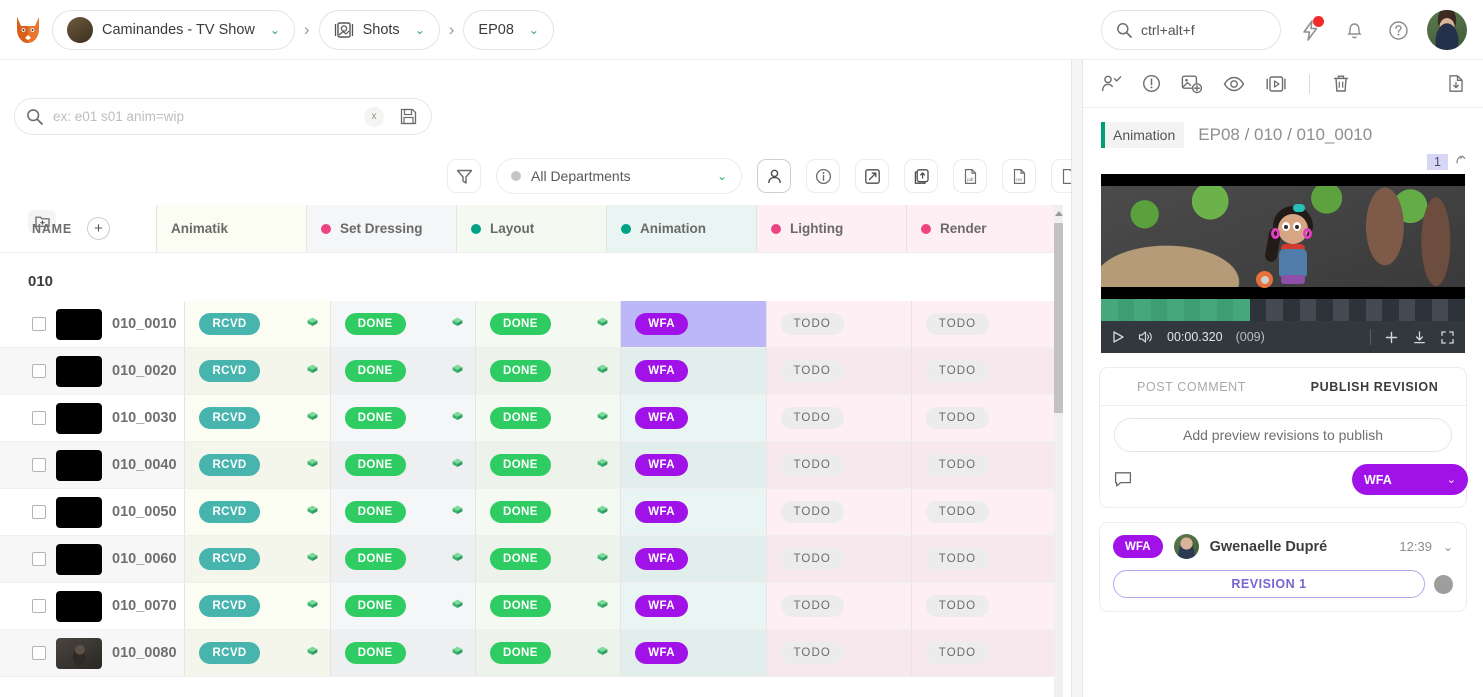 The image size is (1483, 697). What do you see at coordinates (681, 228) in the screenshot?
I see `column-header-animation: Animation` at bounding box center [681, 228].